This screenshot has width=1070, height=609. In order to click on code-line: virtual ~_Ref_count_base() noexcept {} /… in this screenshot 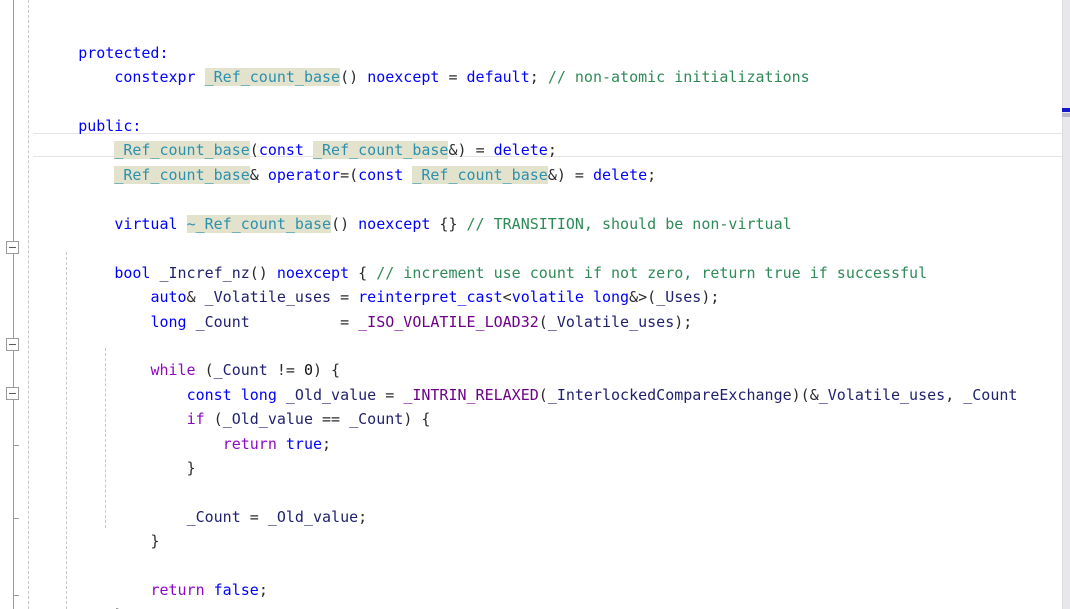, I will do `click(408, 210)`.